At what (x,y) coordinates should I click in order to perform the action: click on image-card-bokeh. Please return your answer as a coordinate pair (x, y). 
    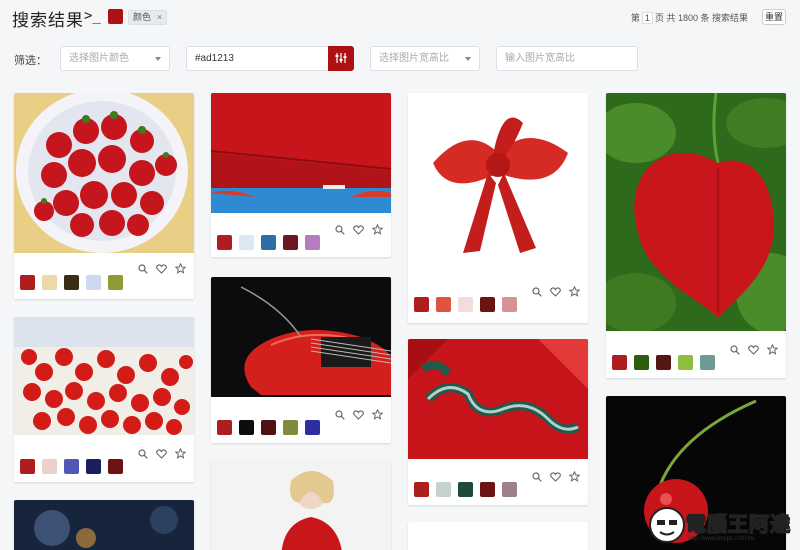
    Looking at the image, I should click on (104, 525).